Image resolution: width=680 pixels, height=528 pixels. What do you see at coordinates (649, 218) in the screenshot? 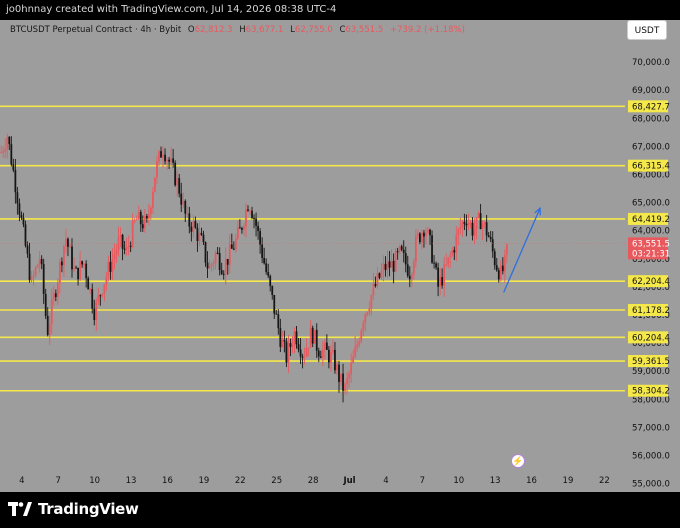
I see `level-tag-2: 64,419.2` at bounding box center [649, 218].